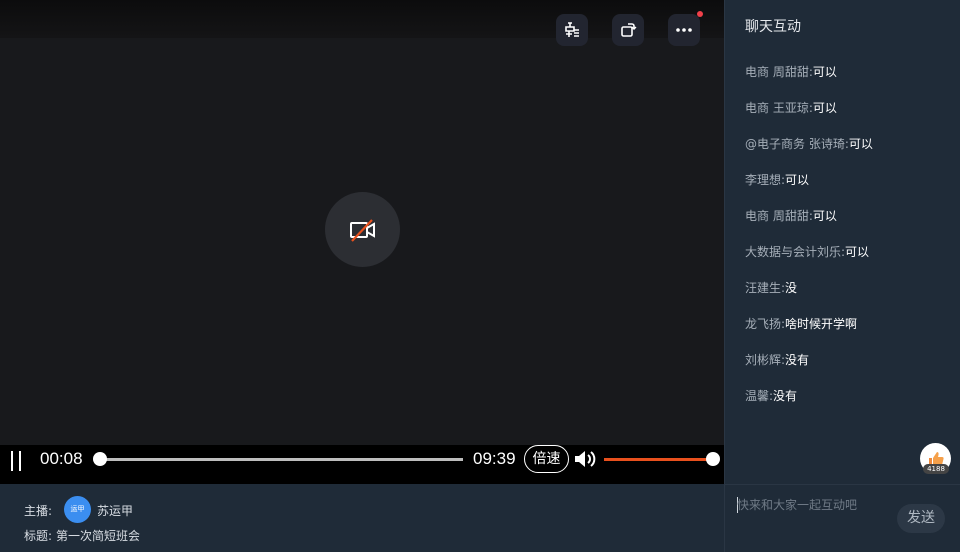  What do you see at coordinates (817, 505) in the screenshot?
I see `chat-input` at bounding box center [817, 505].